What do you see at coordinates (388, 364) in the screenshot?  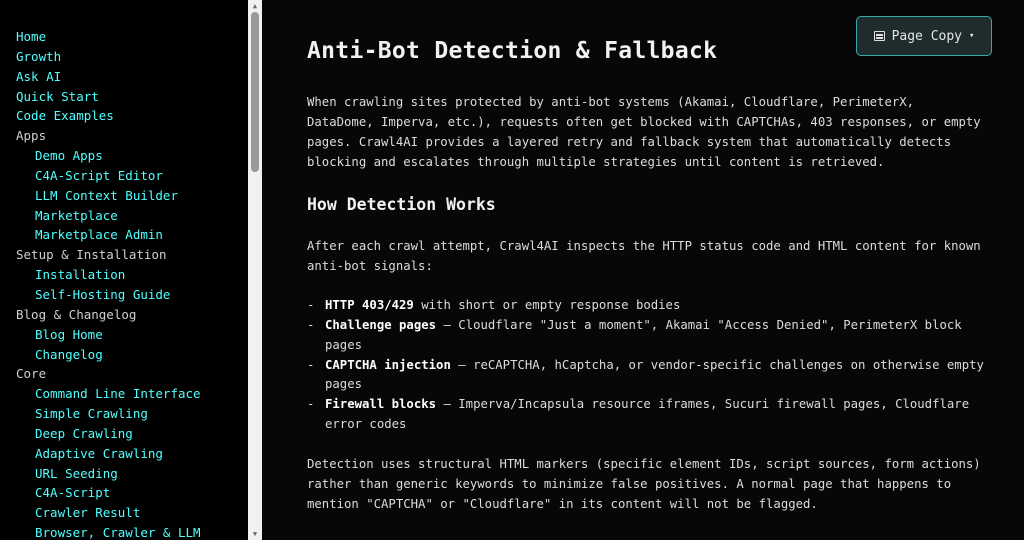 I see `signal-term: CAPTCHA injection` at bounding box center [388, 364].